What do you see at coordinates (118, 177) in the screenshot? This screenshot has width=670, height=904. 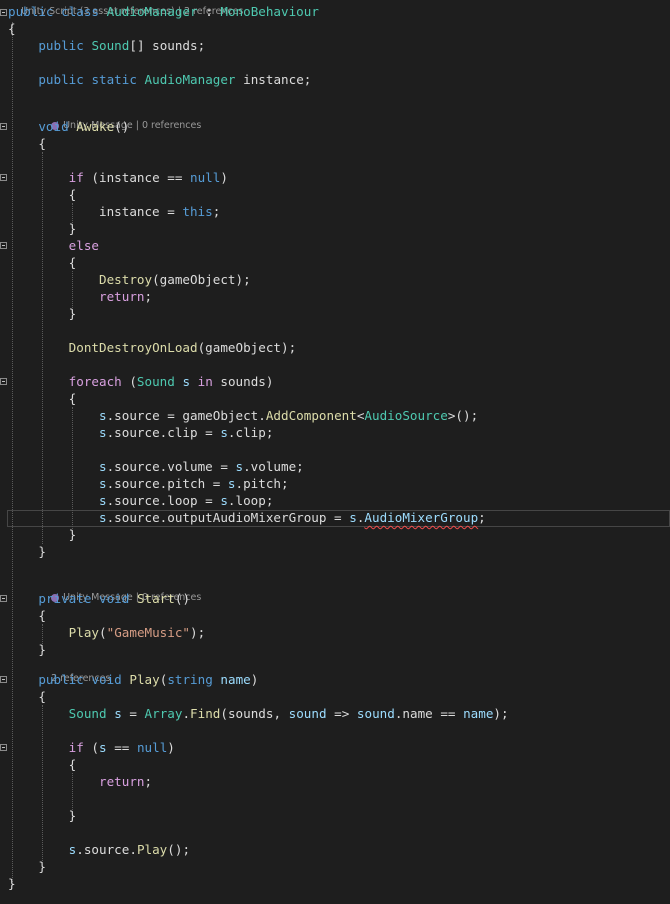 I see `code-line: if (instance == null)` at bounding box center [118, 177].